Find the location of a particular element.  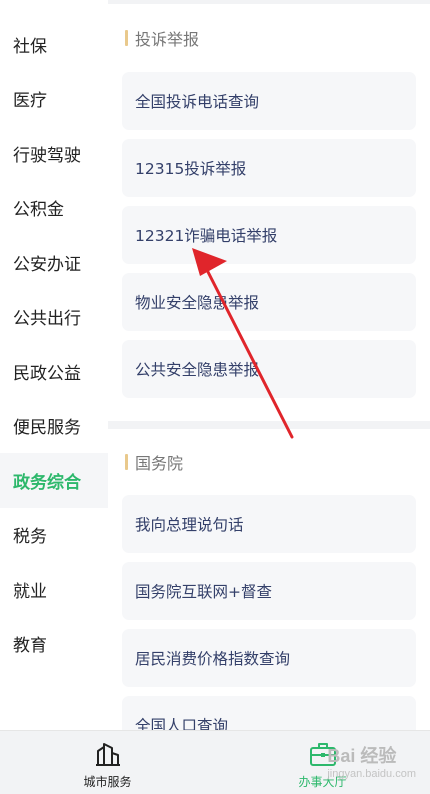

section-title: 国务院 is located at coordinates (269, 462).